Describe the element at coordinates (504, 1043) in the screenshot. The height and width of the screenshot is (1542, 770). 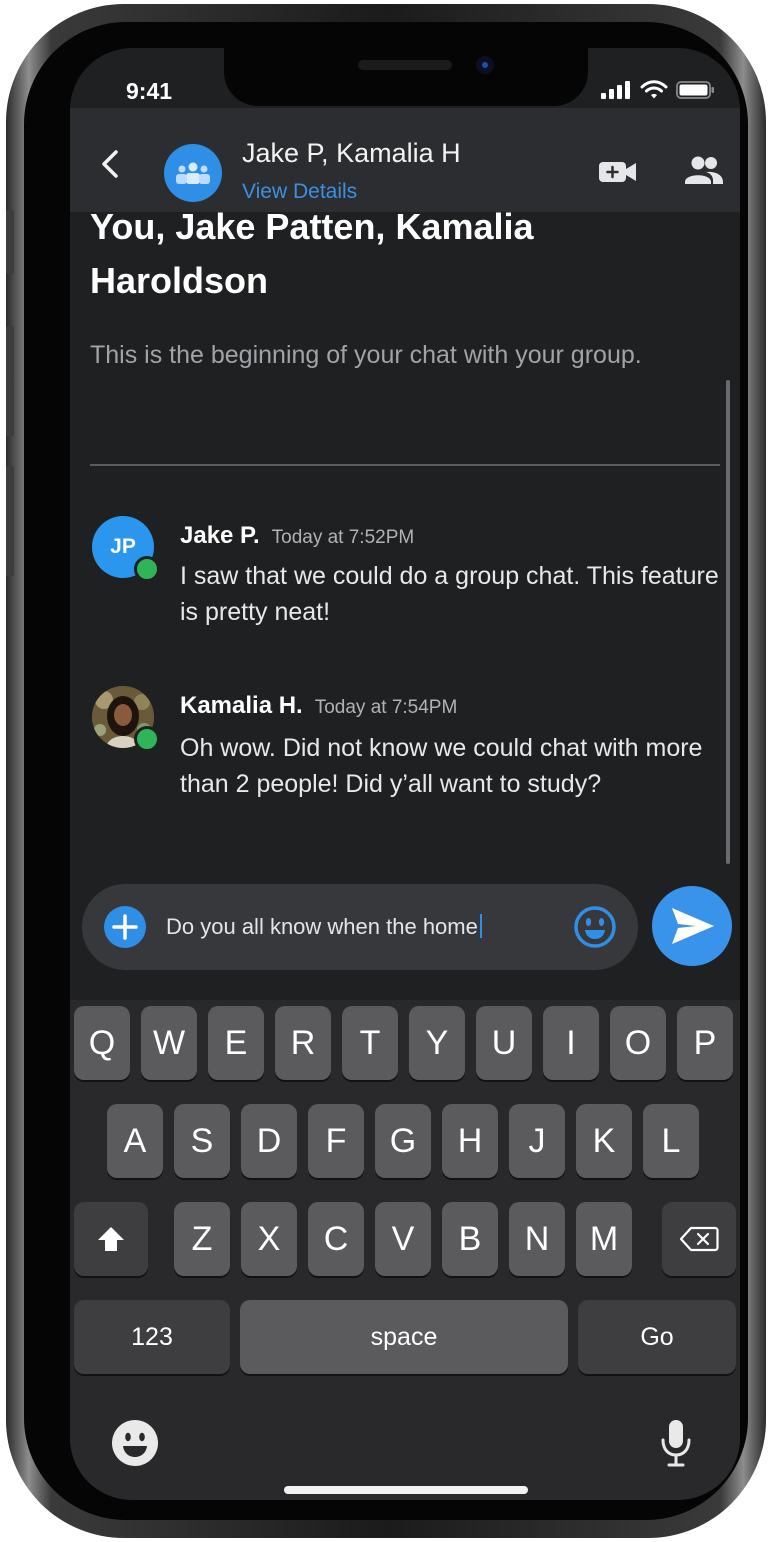
I see `key-u: U` at that location.